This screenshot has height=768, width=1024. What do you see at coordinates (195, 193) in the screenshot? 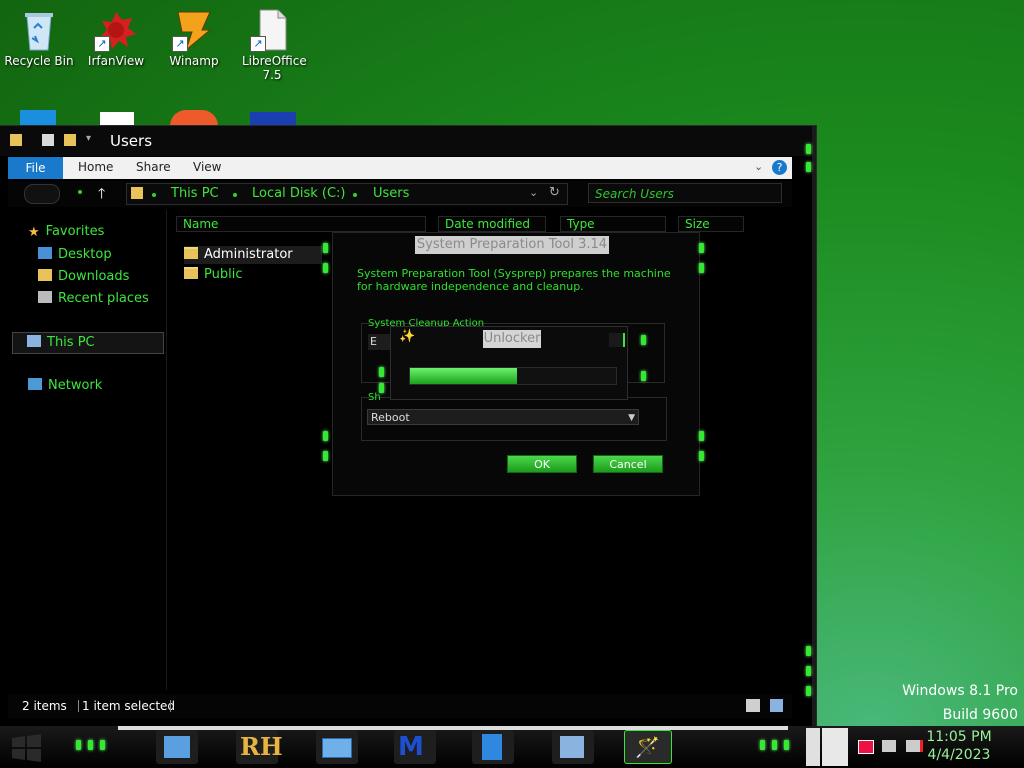
I see `breadcrumb-this-pc: This PC` at bounding box center [195, 193].